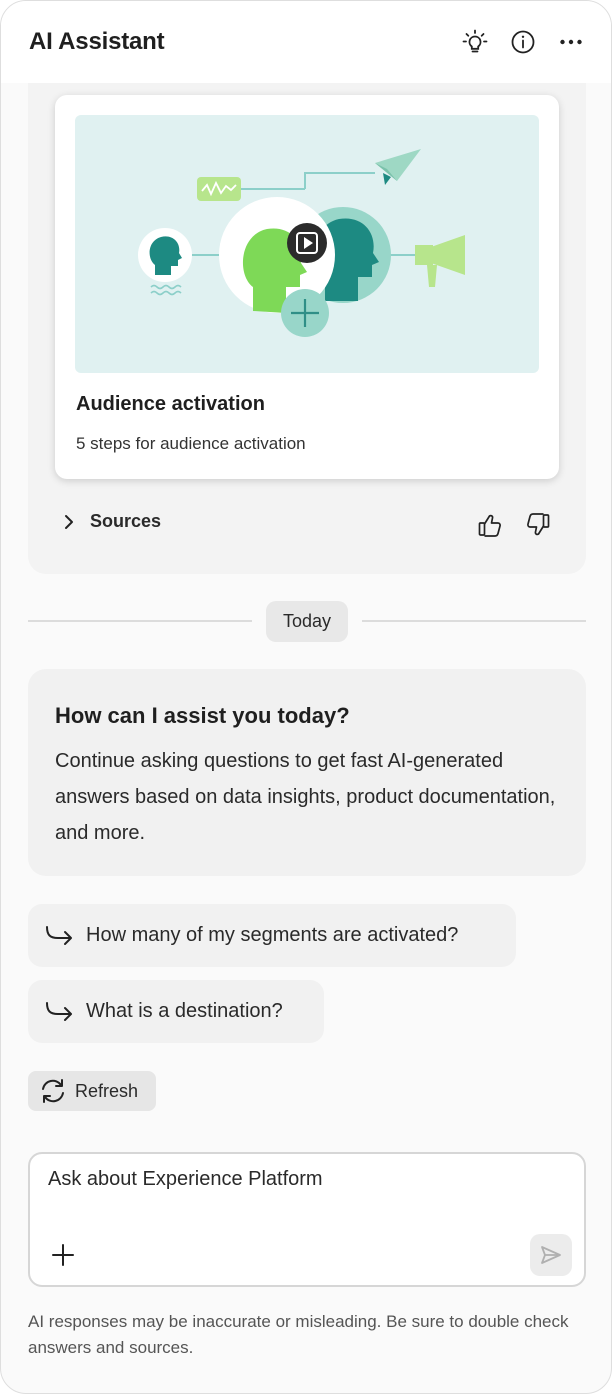  I want to click on prompt-input, so click(298, 1179).